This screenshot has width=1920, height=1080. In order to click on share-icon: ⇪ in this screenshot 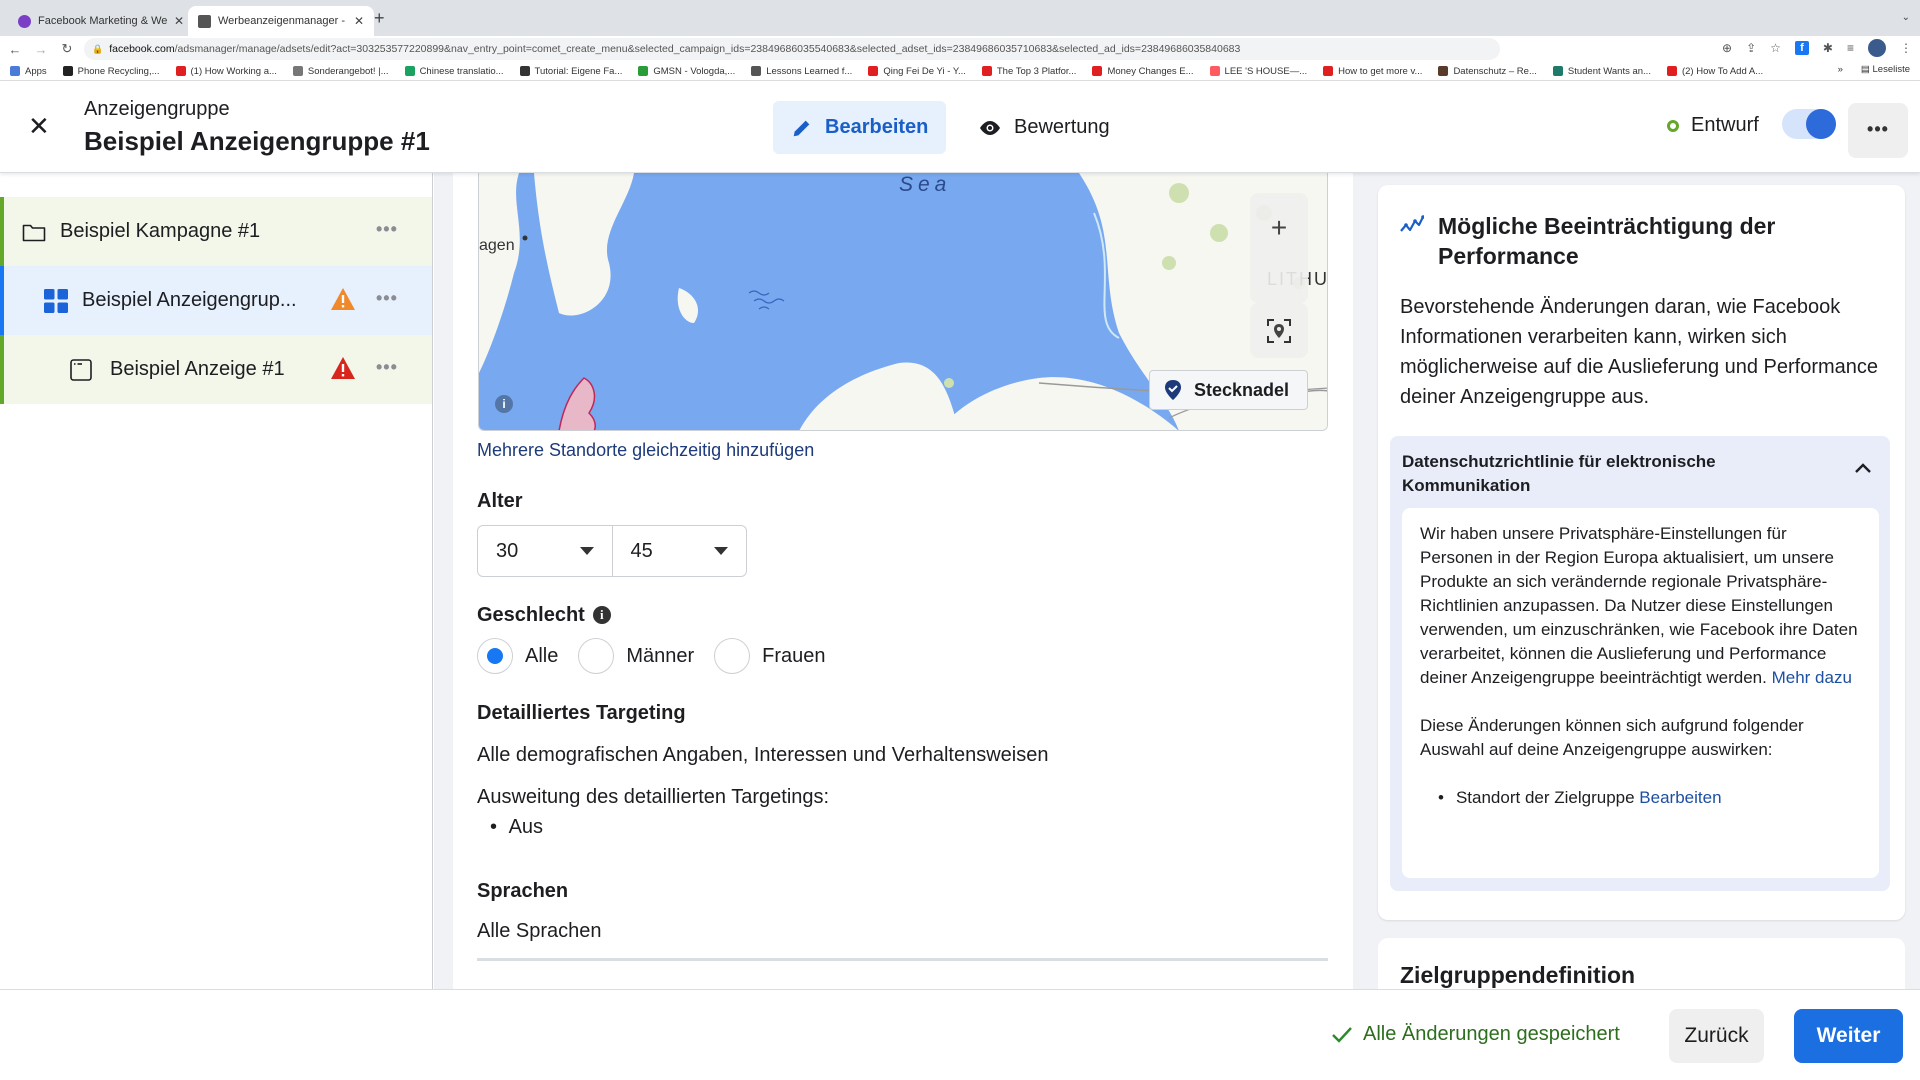, I will do `click(1751, 48)`.